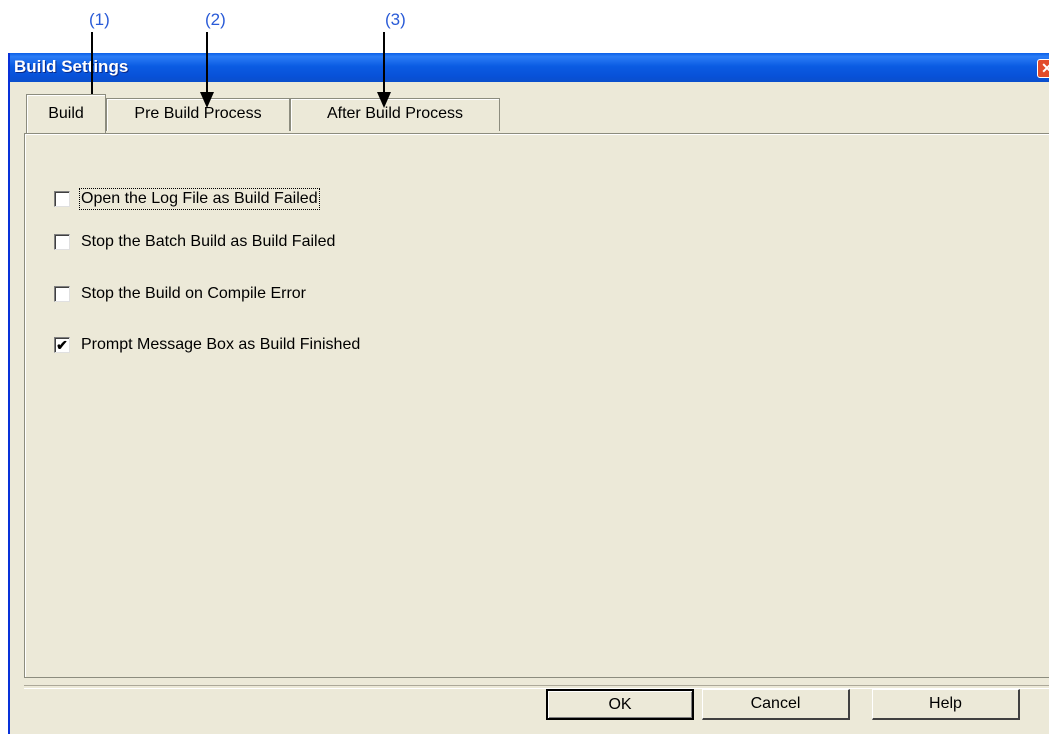  I want to click on option-stop-on-compile-error: Stop the Build on Compile Error, so click(180, 294).